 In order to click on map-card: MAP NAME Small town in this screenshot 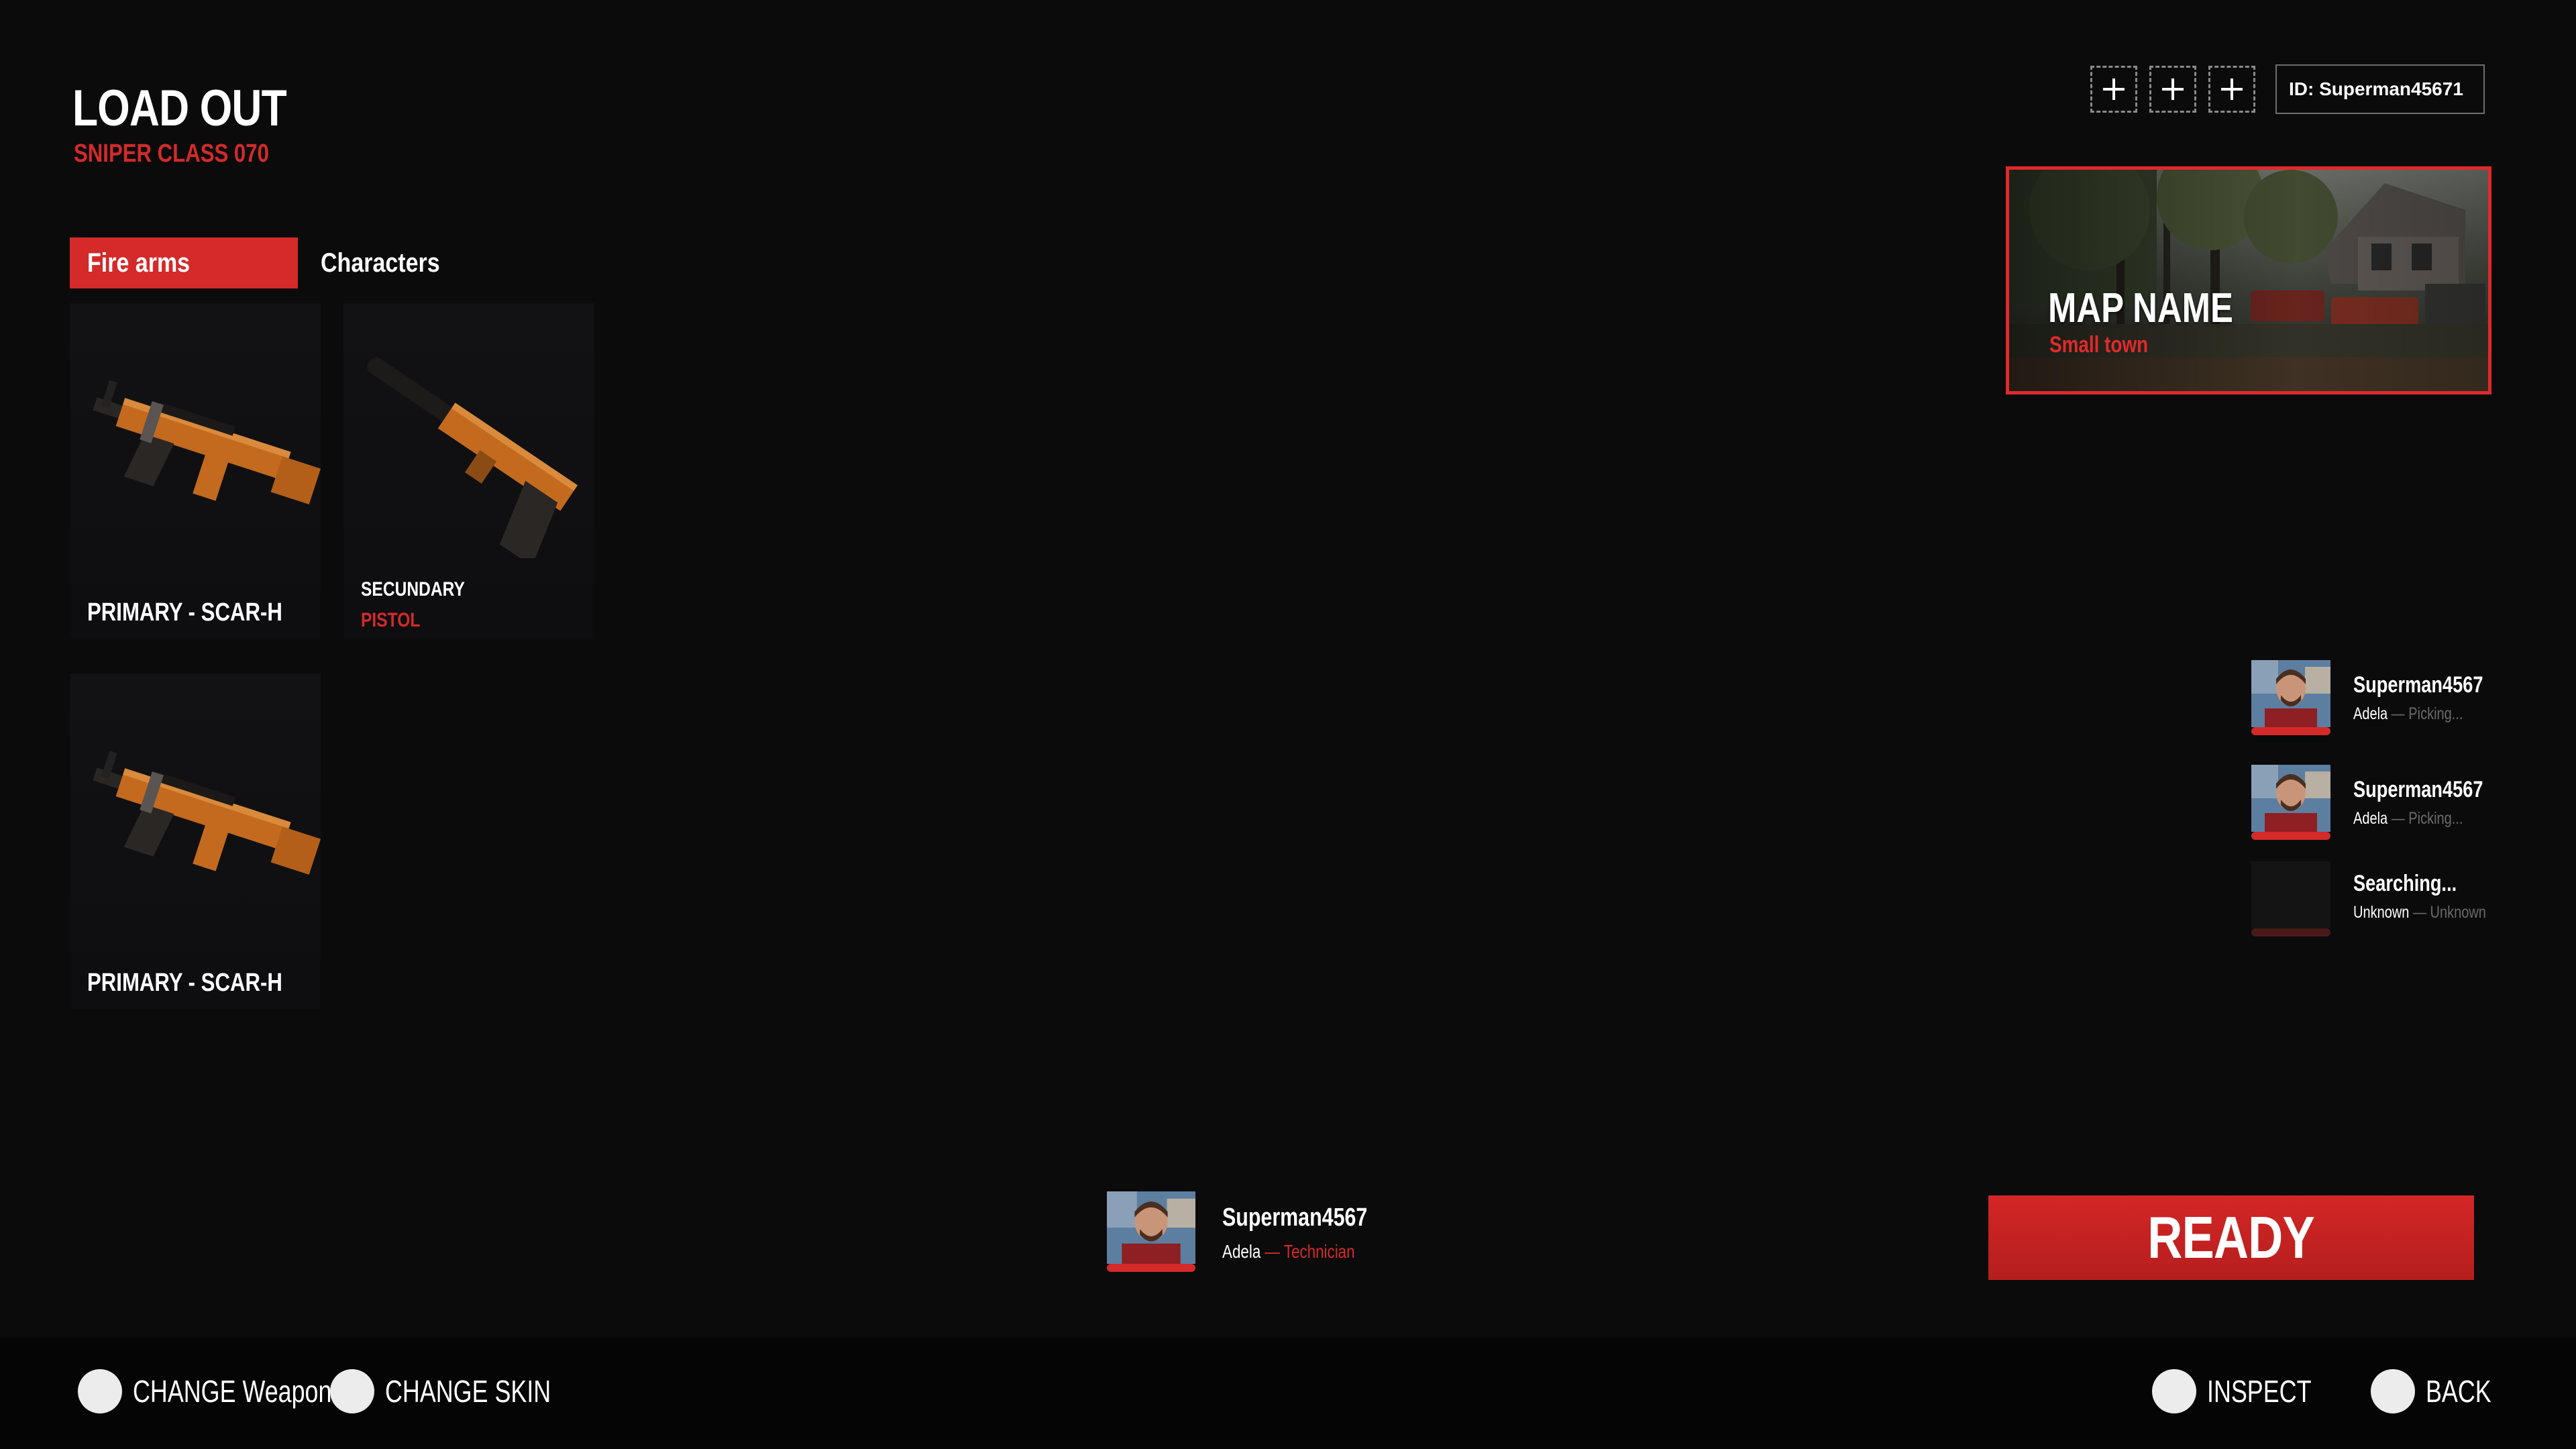, I will do `click(2248, 280)`.